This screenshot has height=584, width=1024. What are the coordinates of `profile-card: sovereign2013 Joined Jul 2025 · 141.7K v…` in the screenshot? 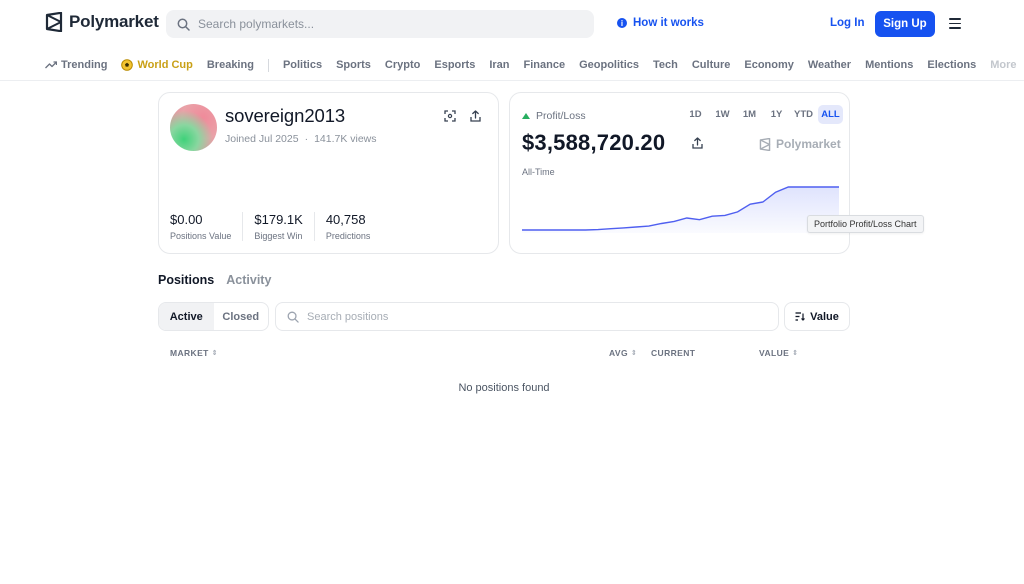 It's located at (328, 173).